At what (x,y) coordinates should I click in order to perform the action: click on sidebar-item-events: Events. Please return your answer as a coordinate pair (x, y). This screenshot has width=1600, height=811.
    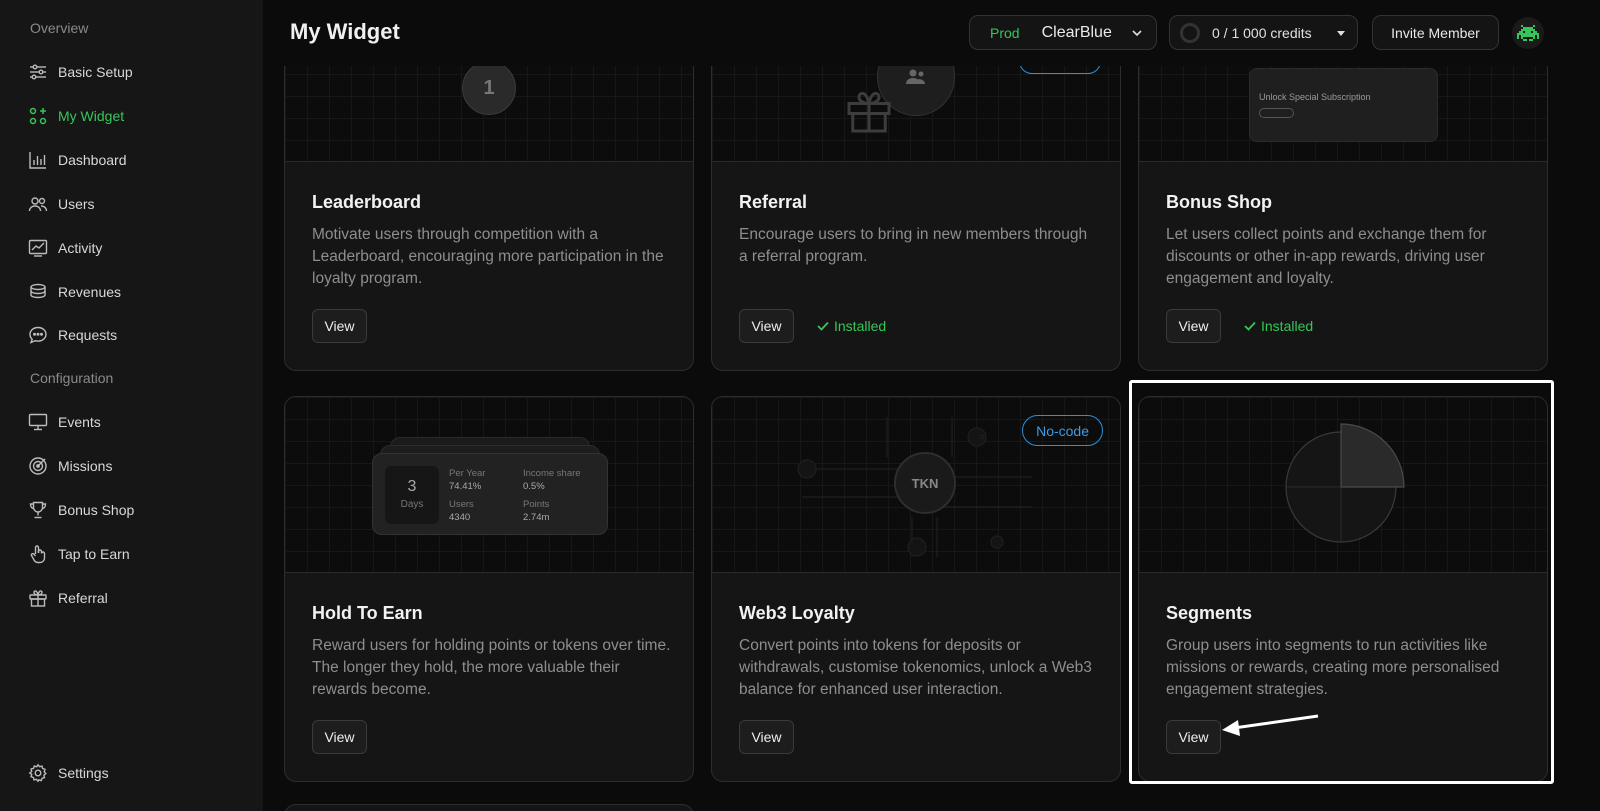
    Looking at the image, I should click on (64, 422).